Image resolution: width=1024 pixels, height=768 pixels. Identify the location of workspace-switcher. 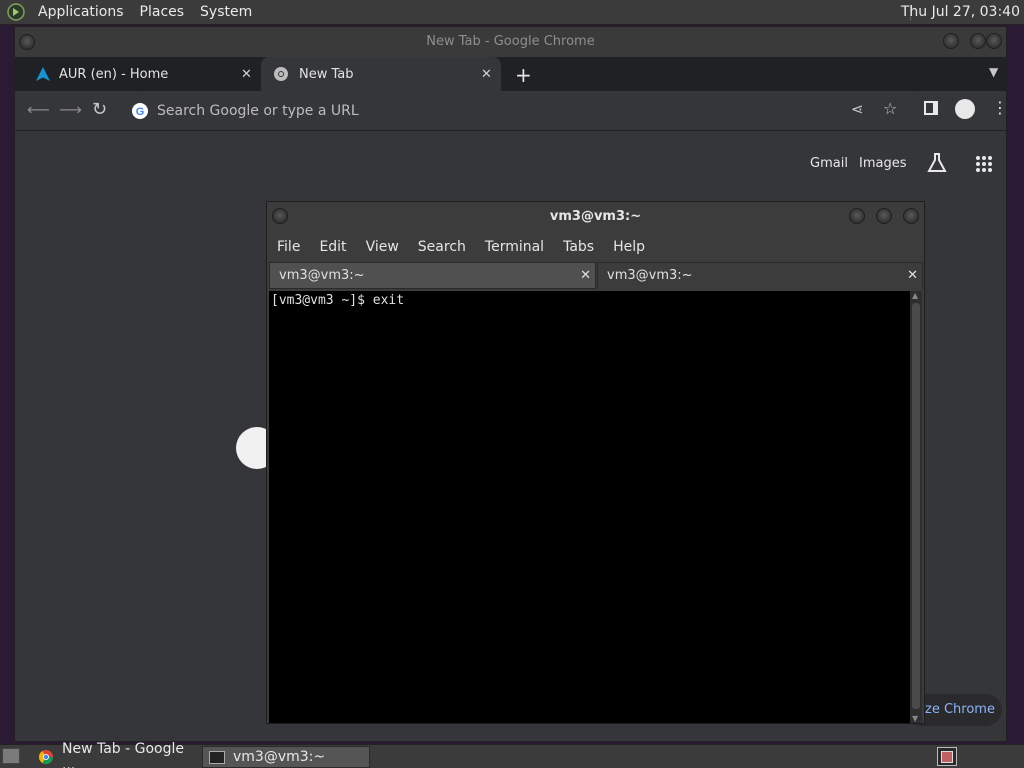
(947, 756).